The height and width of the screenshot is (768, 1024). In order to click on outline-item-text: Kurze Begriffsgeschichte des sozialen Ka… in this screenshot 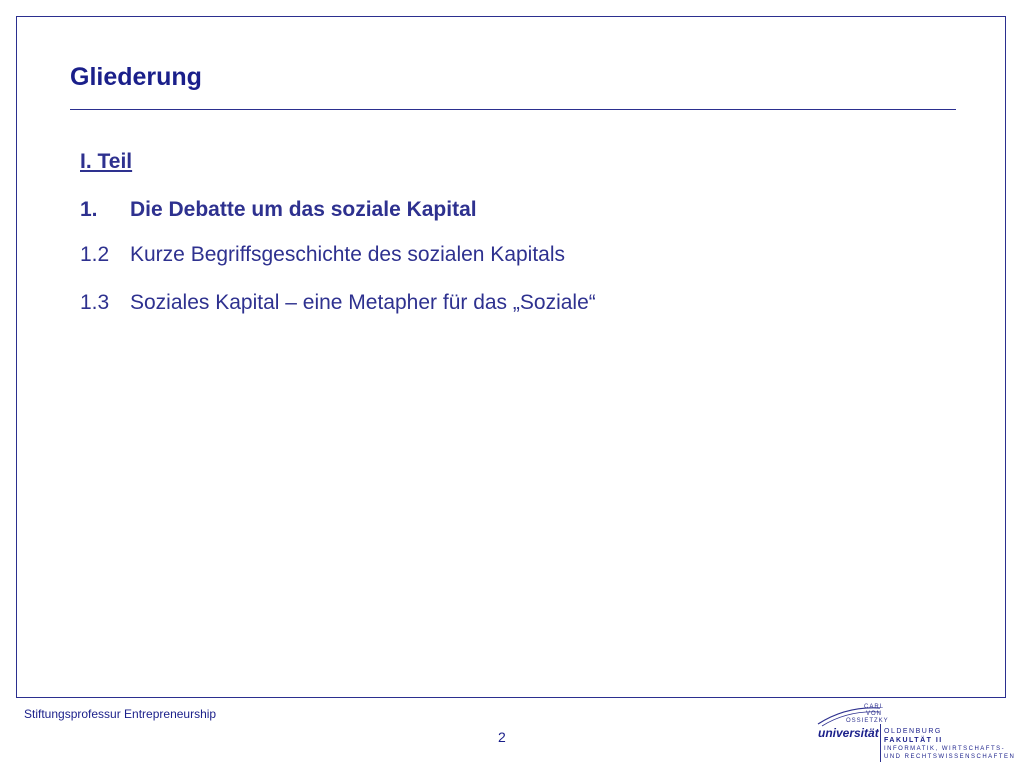, I will do `click(348, 254)`.